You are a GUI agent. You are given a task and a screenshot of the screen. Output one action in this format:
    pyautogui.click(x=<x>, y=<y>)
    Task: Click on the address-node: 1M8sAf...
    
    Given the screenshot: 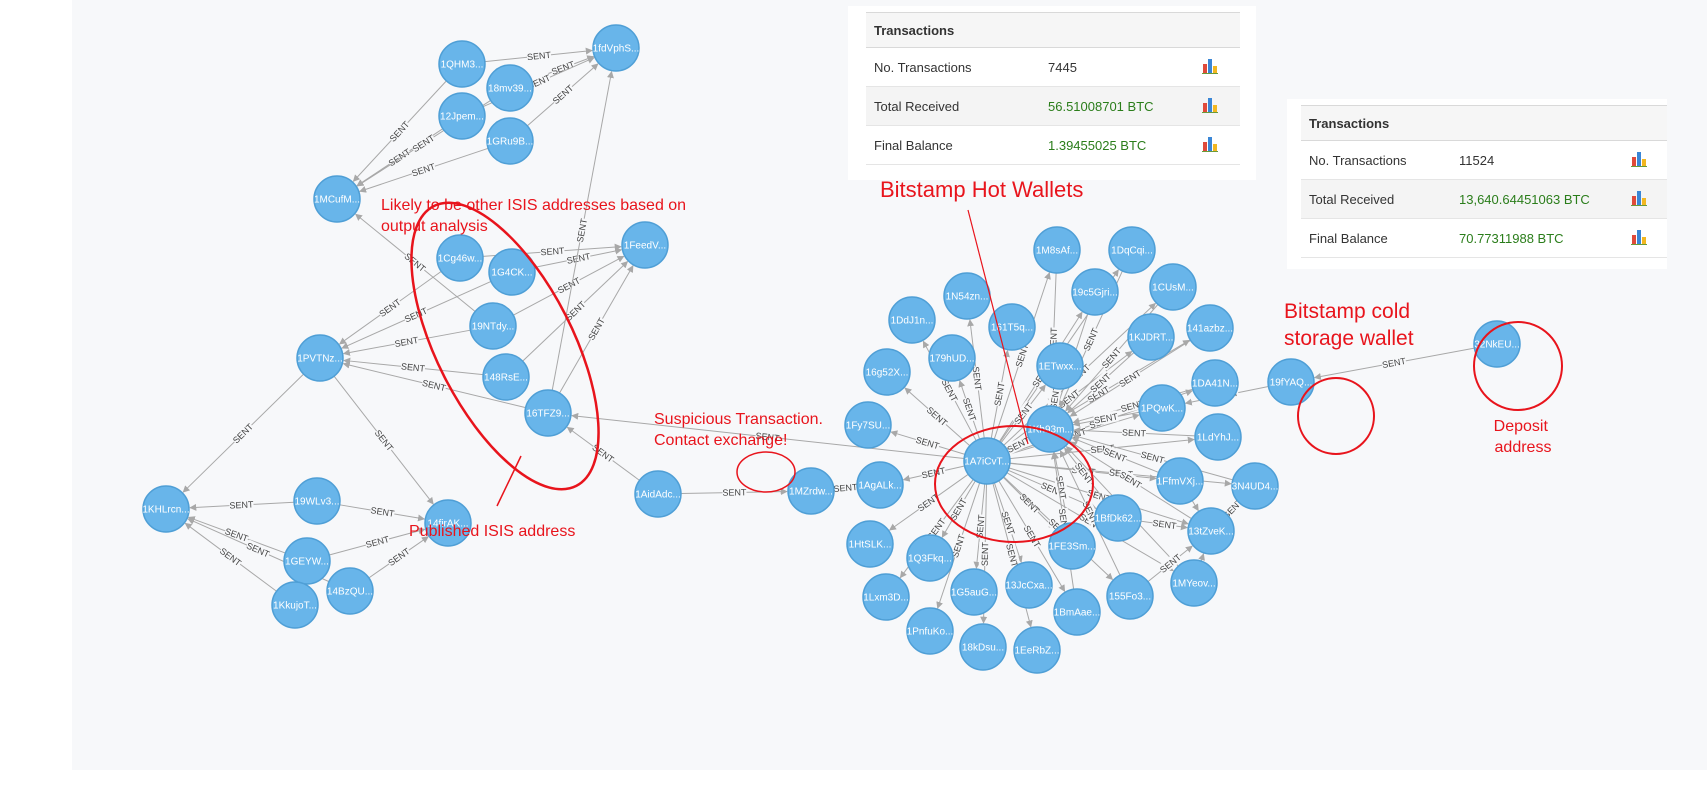 What is the action you would take?
    pyautogui.click(x=1057, y=250)
    